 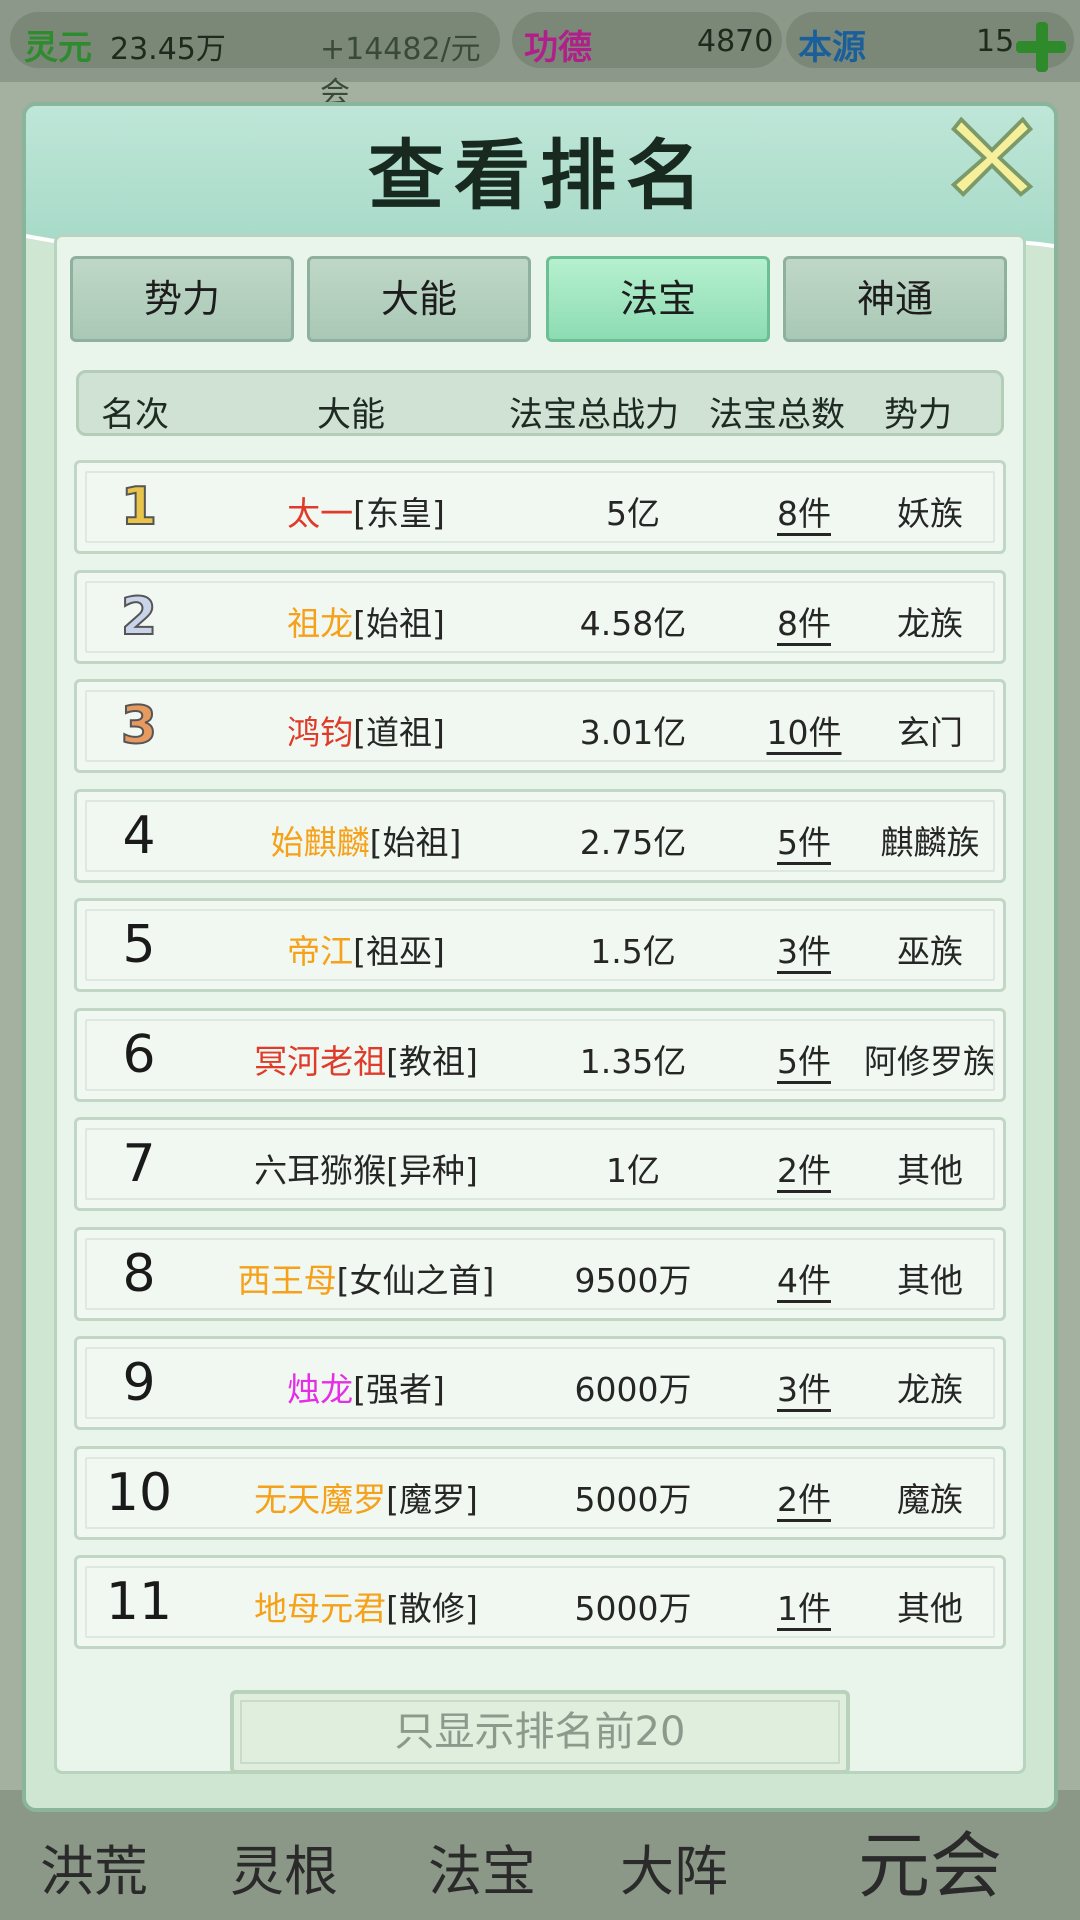 What do you see at coordinates (415, 1280) in the screenshot?
I see `row-title-text: [女仙之首]` at bounding box center [415, 1280].